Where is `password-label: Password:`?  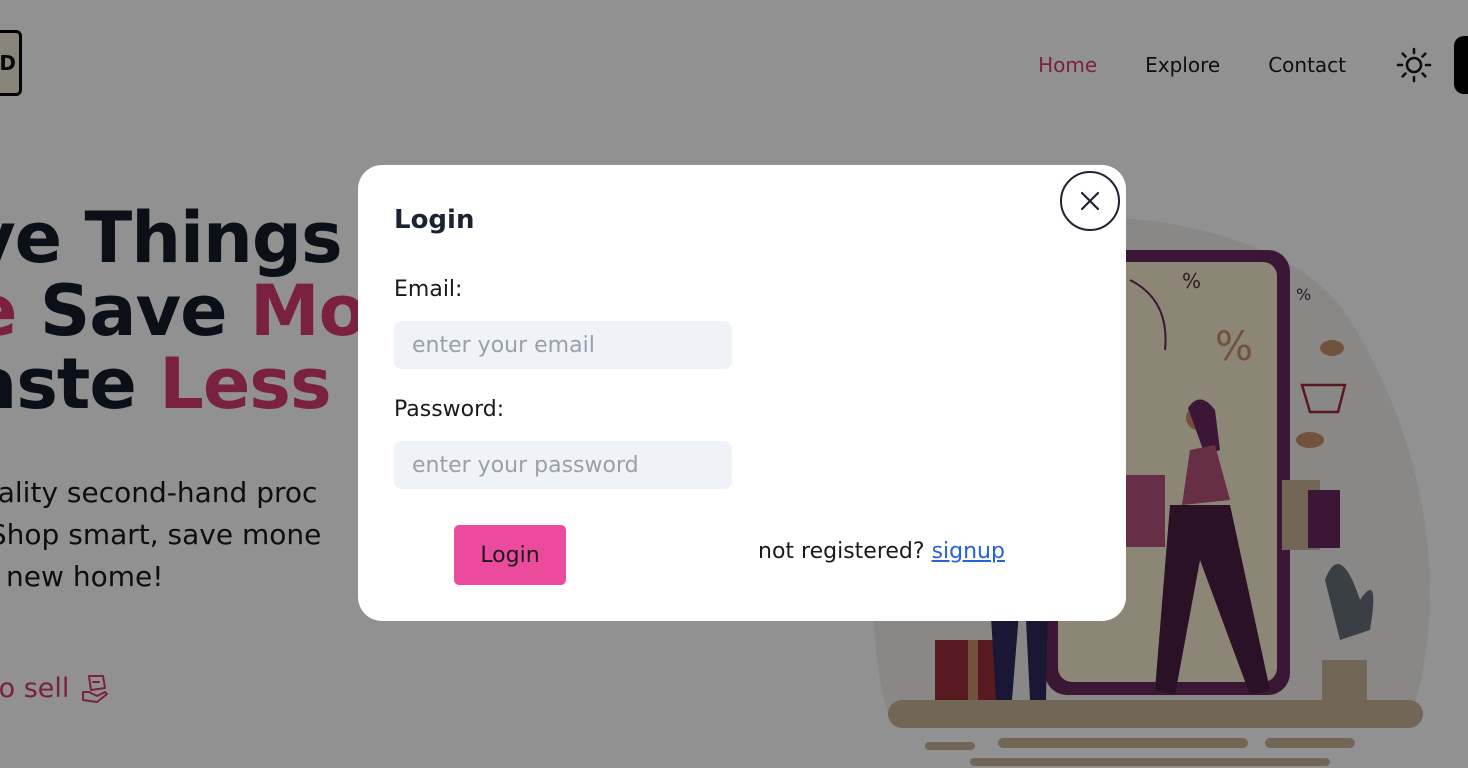
password-label: Password: is located at coordinates (449, 409).